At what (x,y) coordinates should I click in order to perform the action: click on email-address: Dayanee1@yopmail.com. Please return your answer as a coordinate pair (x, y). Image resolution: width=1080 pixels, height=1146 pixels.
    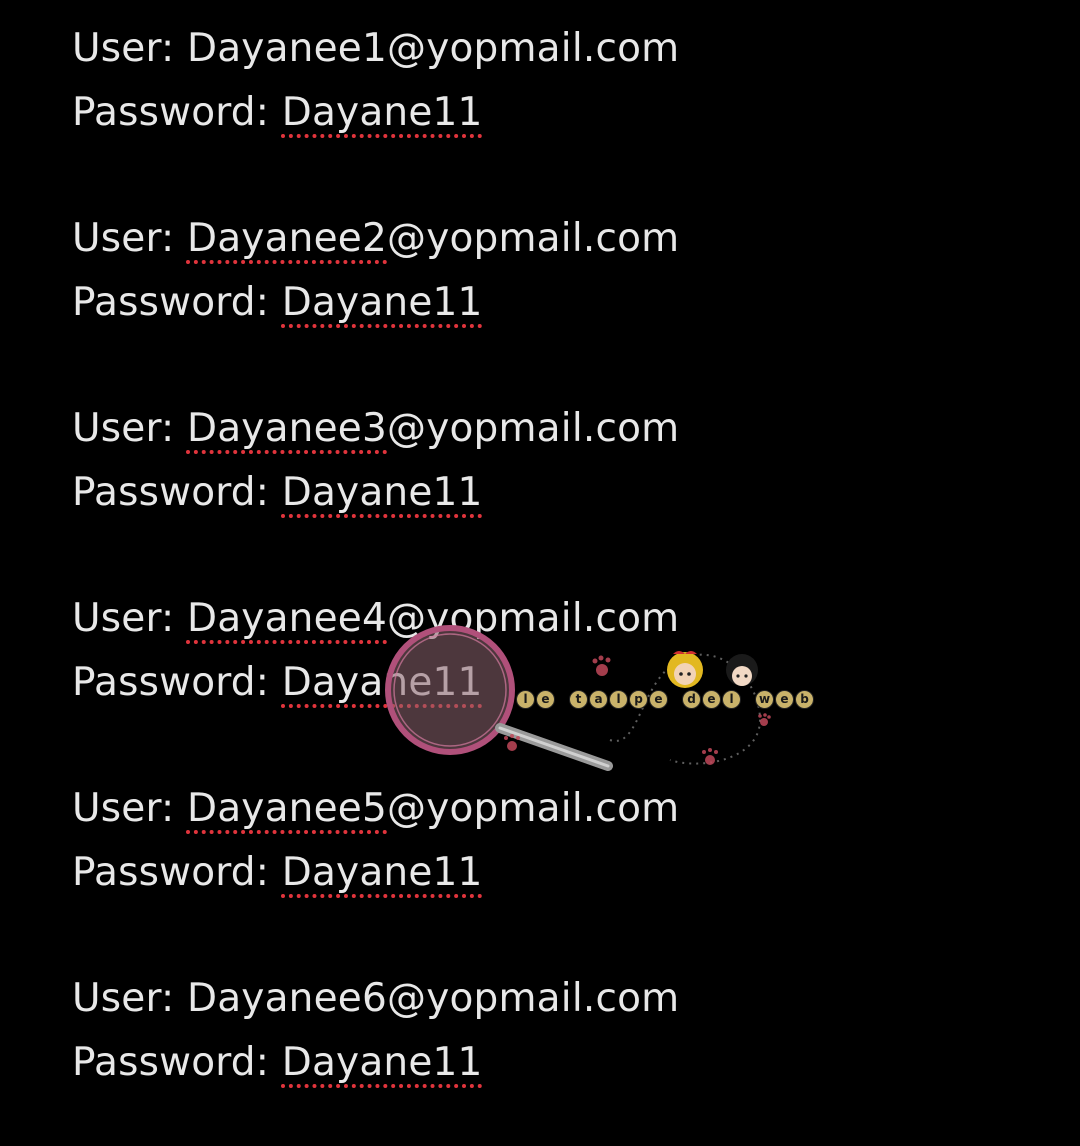
    Looking at the image, I should click on (433, 48).